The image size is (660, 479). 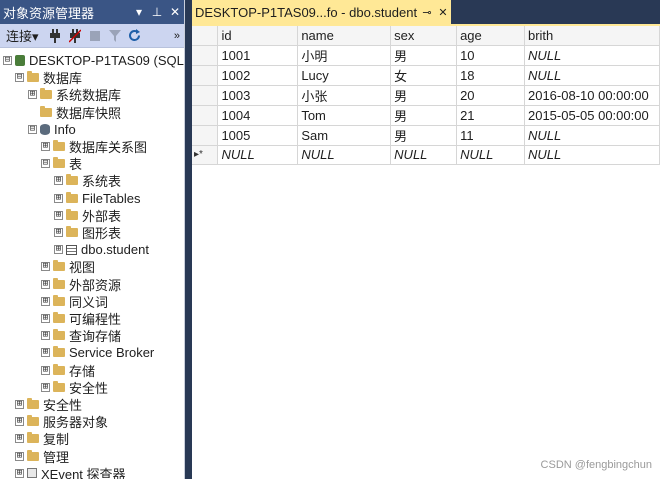 What do you see at coordinates (344, 95) in the screenshot?
I see `cell-name: 小张` at bounding box center [344, 95].